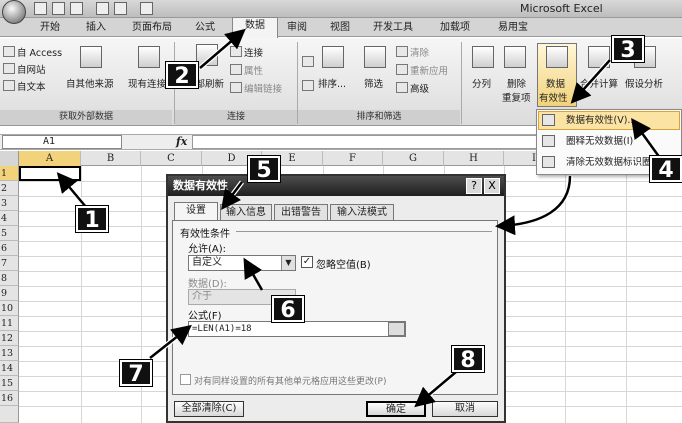 The height and width of the screenshot is (423, 682). What do you see at coordinates (364, 231) in the screenshot?
I see `section-divider` at bounding box center [364, 231].